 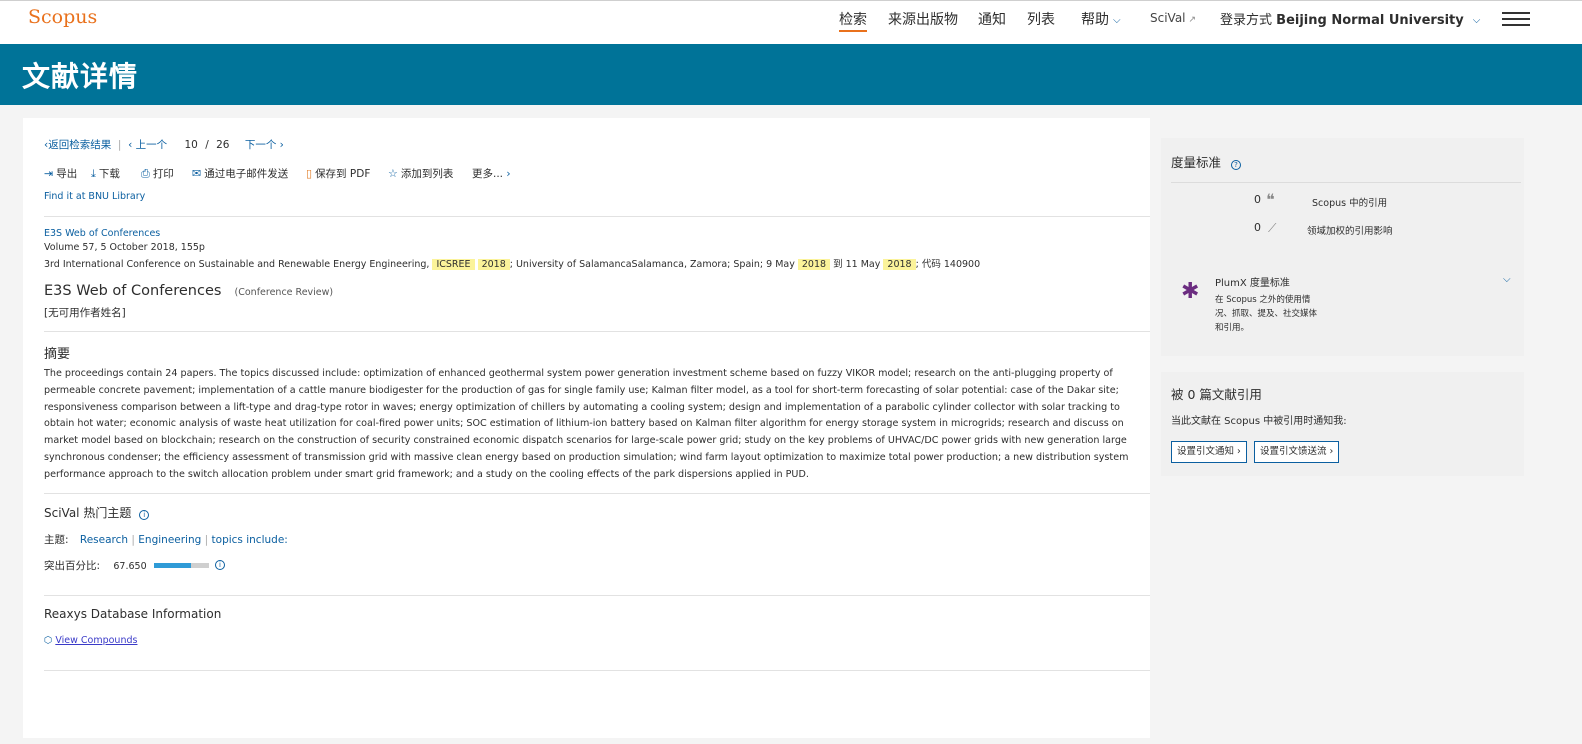 I want to click on email-button: ✉ 通过电子邮件发送, so click(x=240, y=173).